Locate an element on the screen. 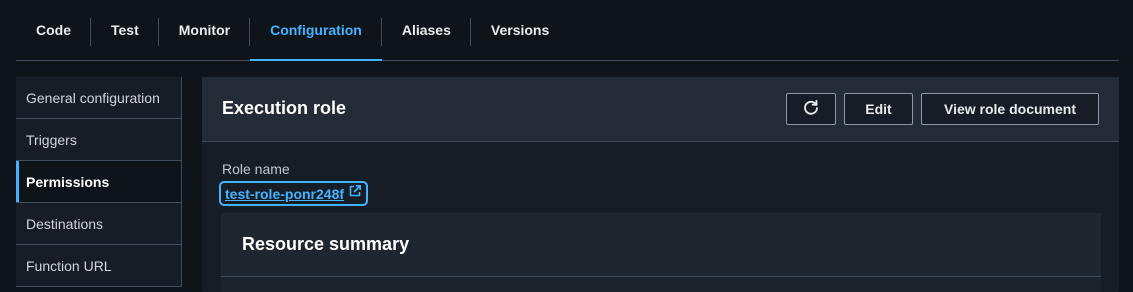  tab-label: Aliases is located at coordinates (426, 30).